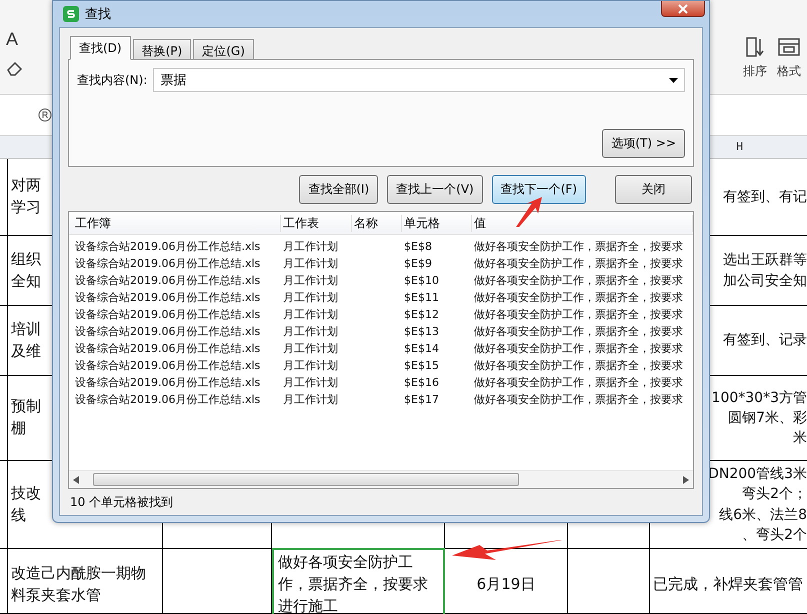 Image resolution: width=807 pixels, height=614 pixels. Describe the element at coordinates (16, 39) in the screenshot. I see `font-size-button: A` at that location.